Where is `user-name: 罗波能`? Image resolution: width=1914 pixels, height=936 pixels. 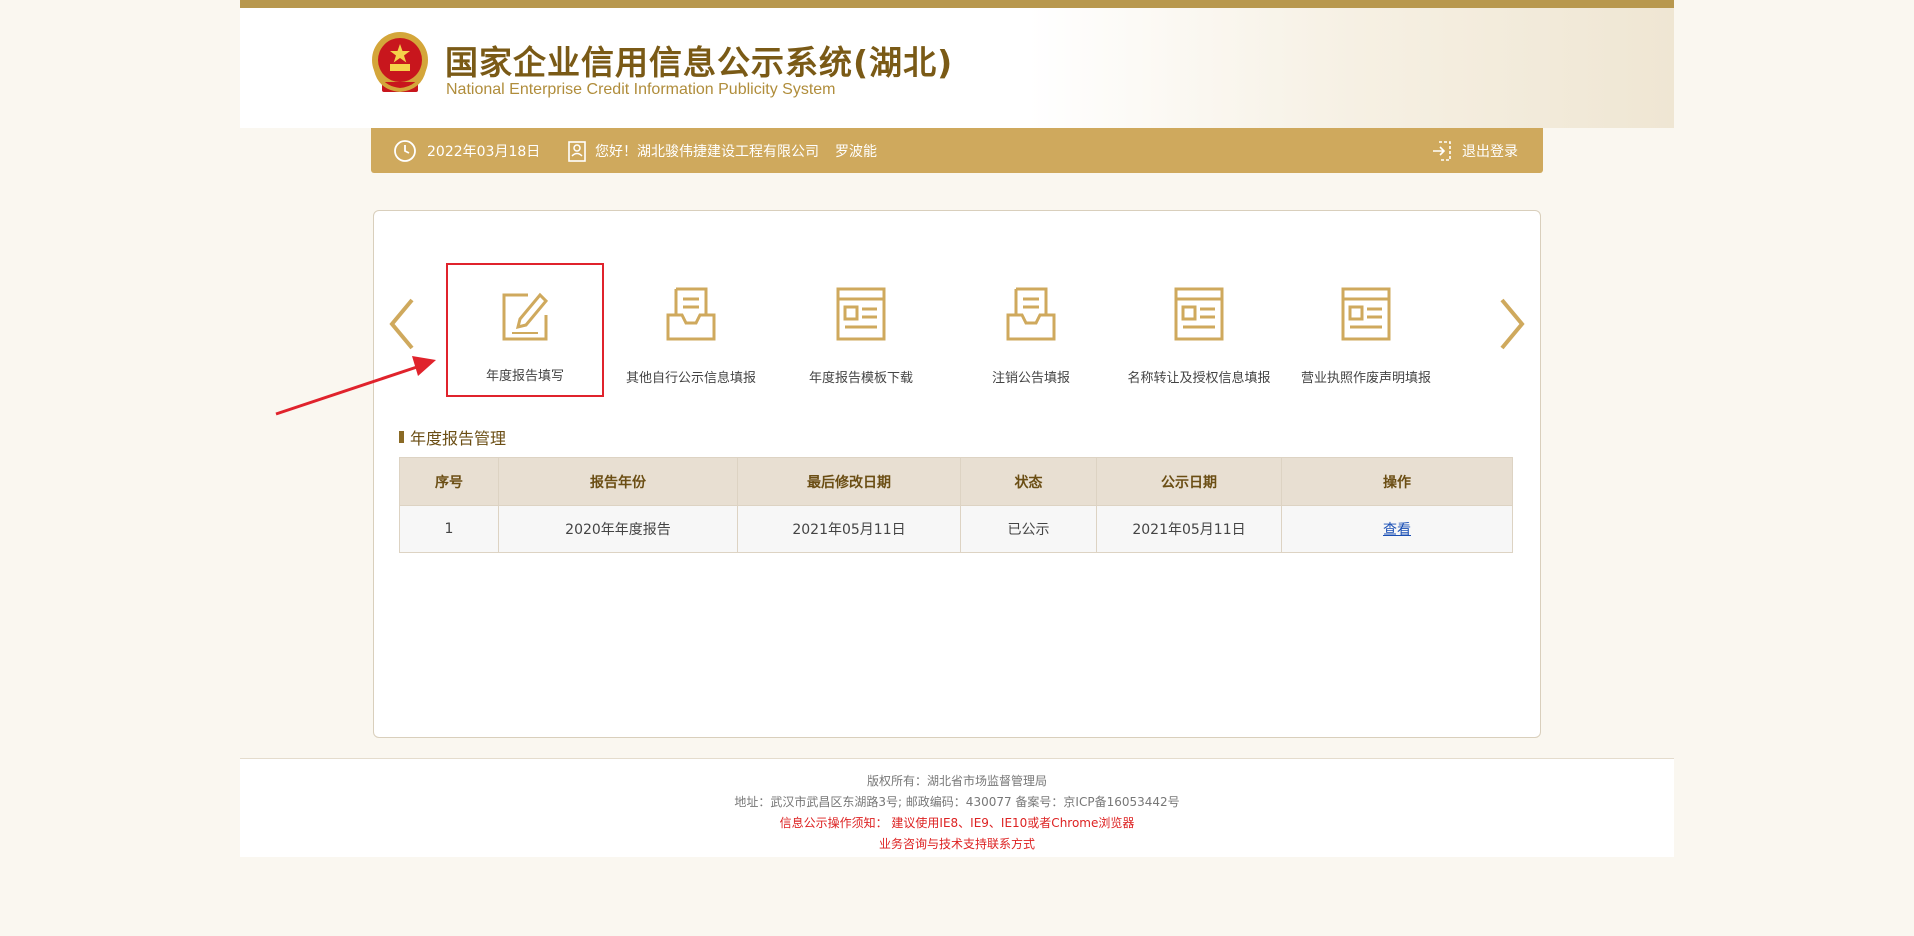
user-name: 罗波能 is located at coordinates (856, 151).